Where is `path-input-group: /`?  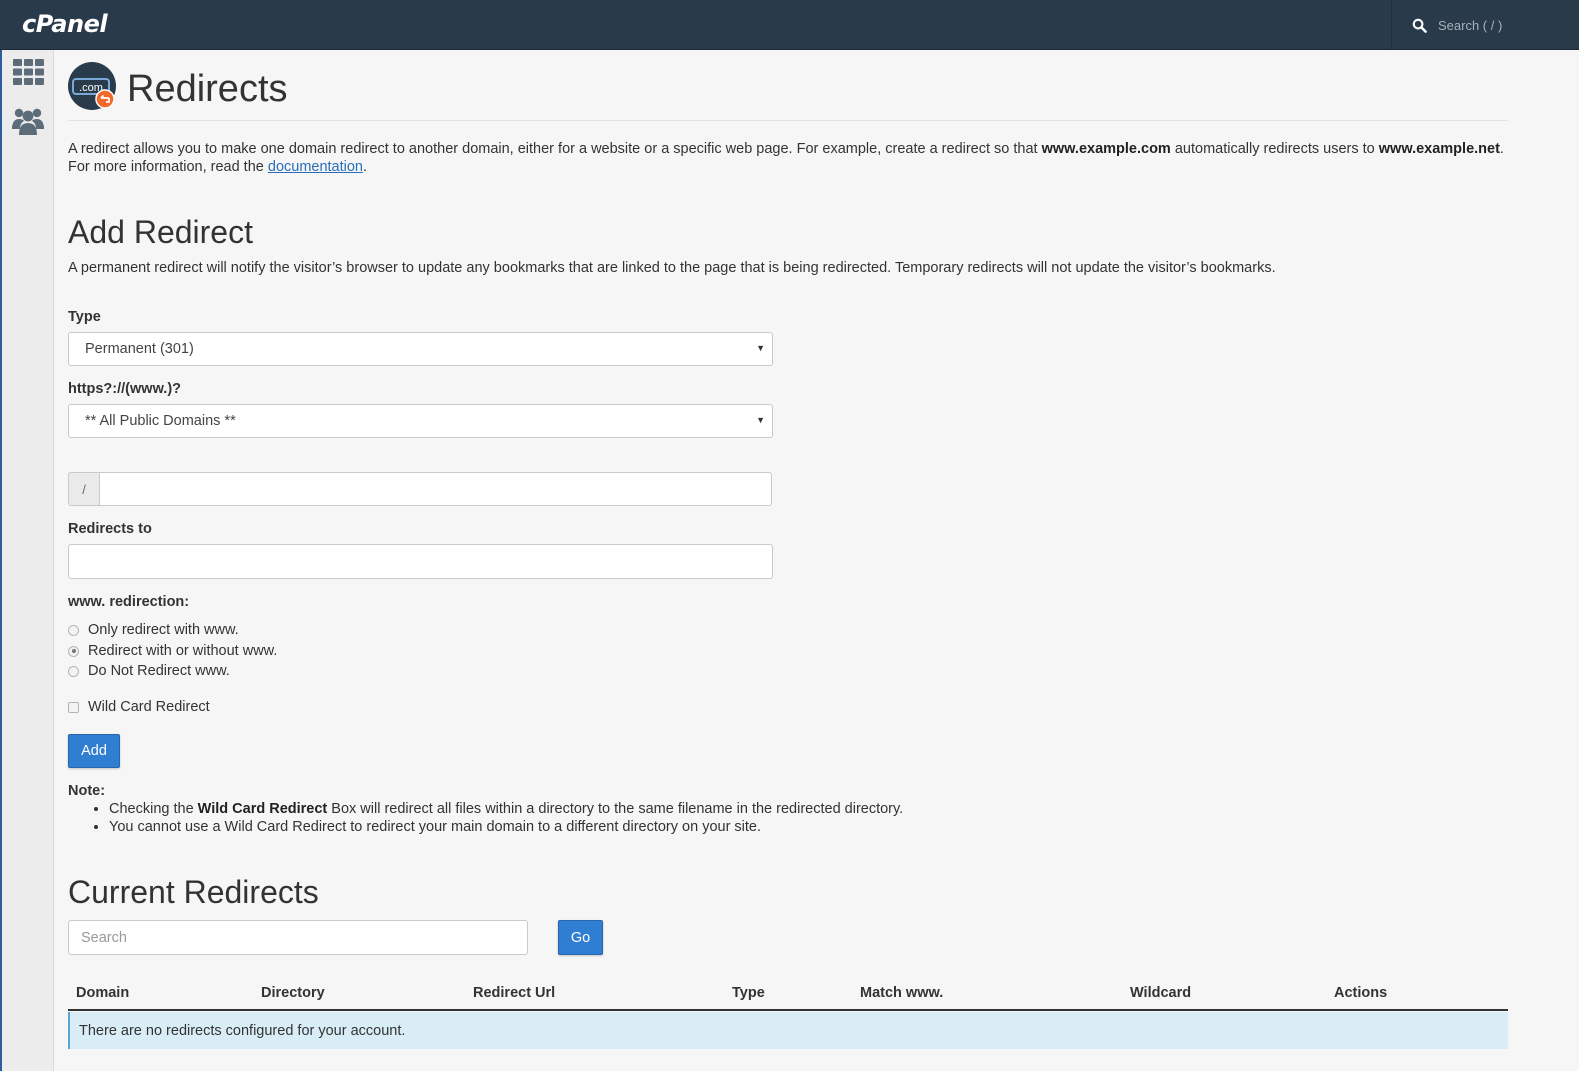
path-input-group: / is located at coordinates (420, 489).